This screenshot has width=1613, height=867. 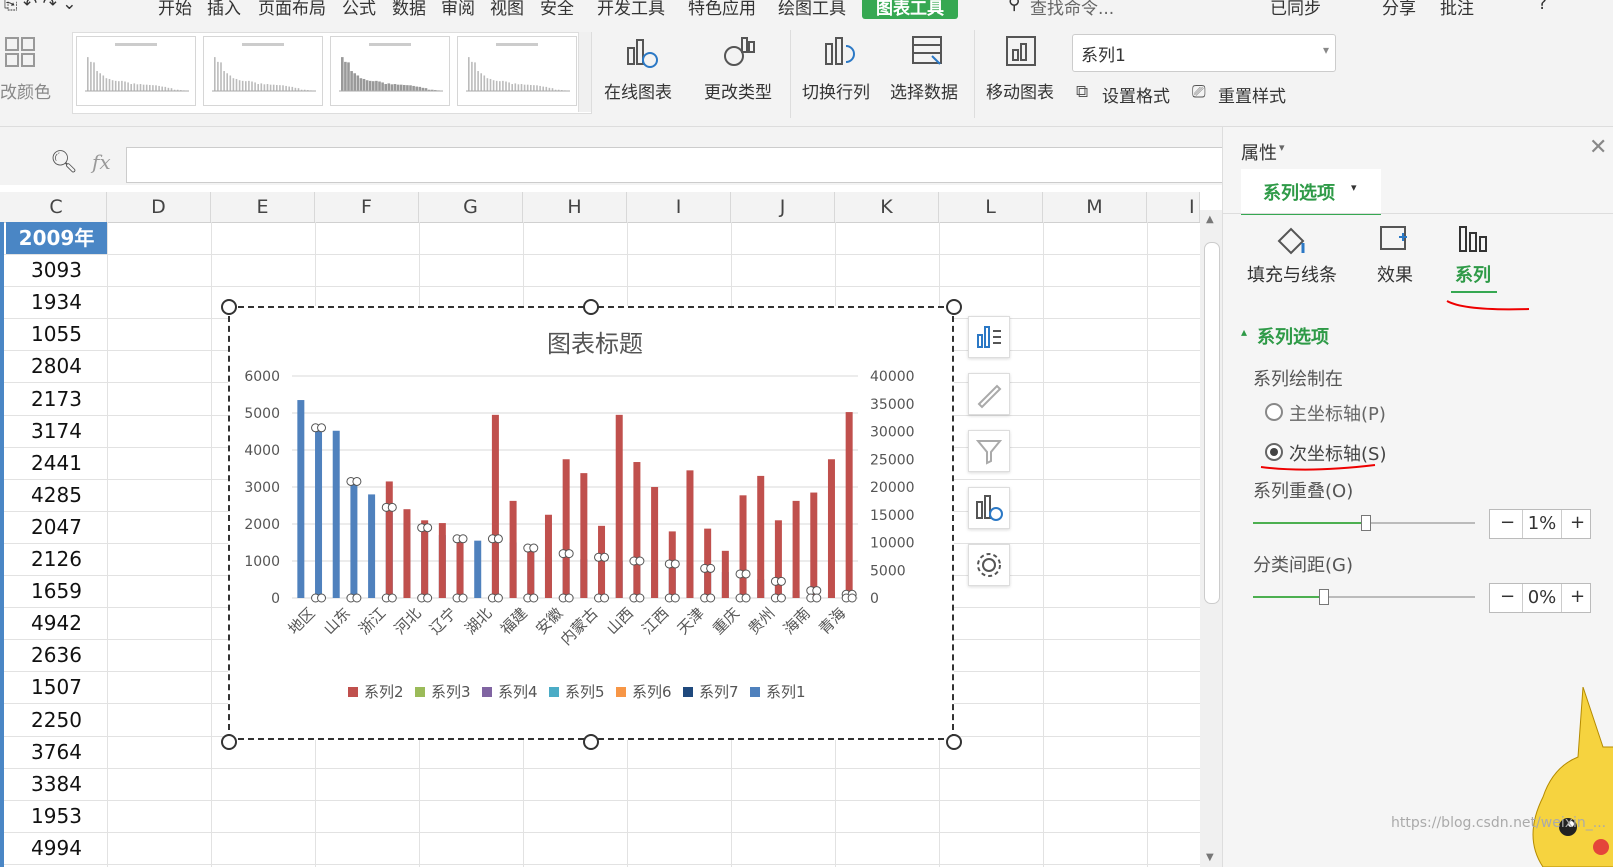 I want to click on color-grid-icon, so click(x=22, y=54).